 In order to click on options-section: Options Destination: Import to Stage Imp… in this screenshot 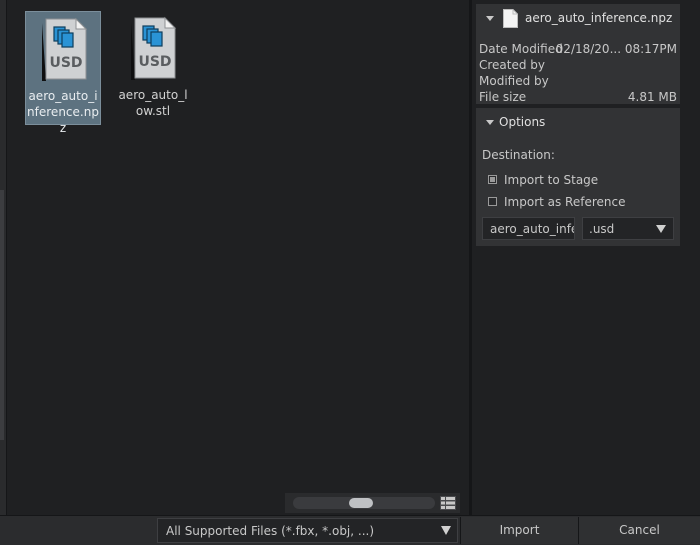, I will do `click(578, 177)`.